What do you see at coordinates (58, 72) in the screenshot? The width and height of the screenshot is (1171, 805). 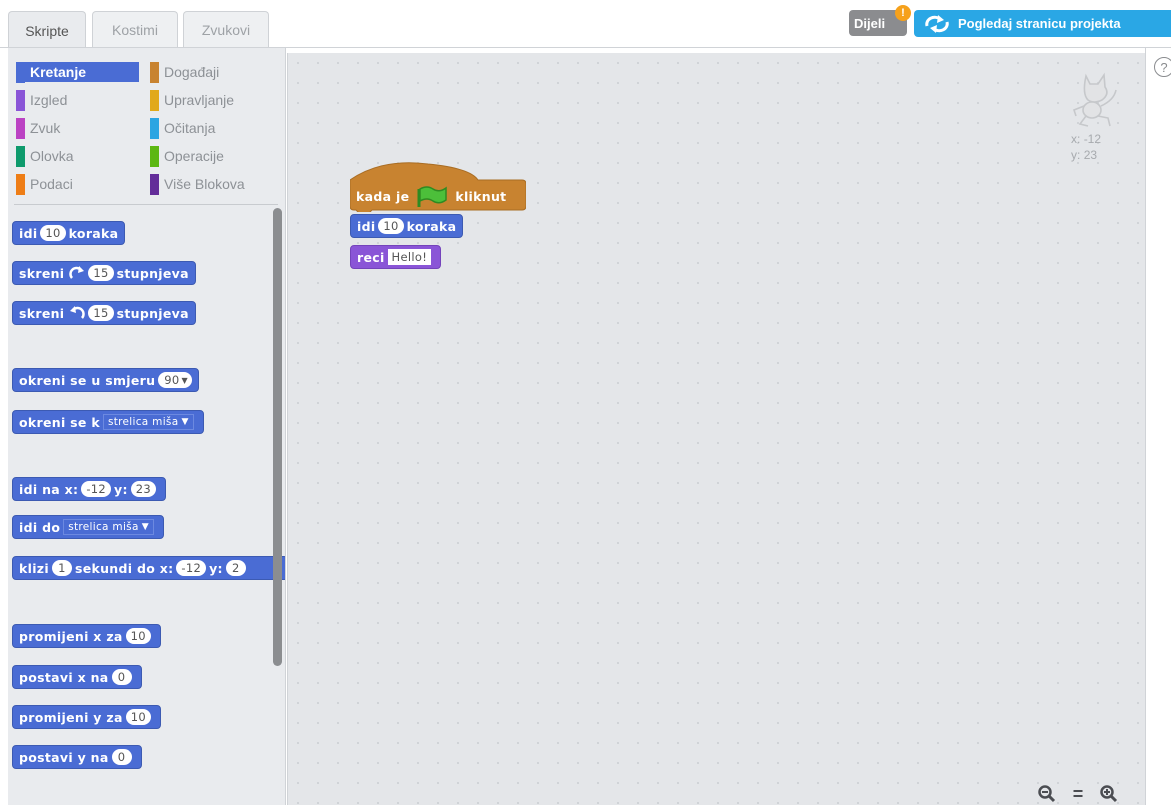 I see `category-motion-label: Kretanje` at bounding box center [58, 72].